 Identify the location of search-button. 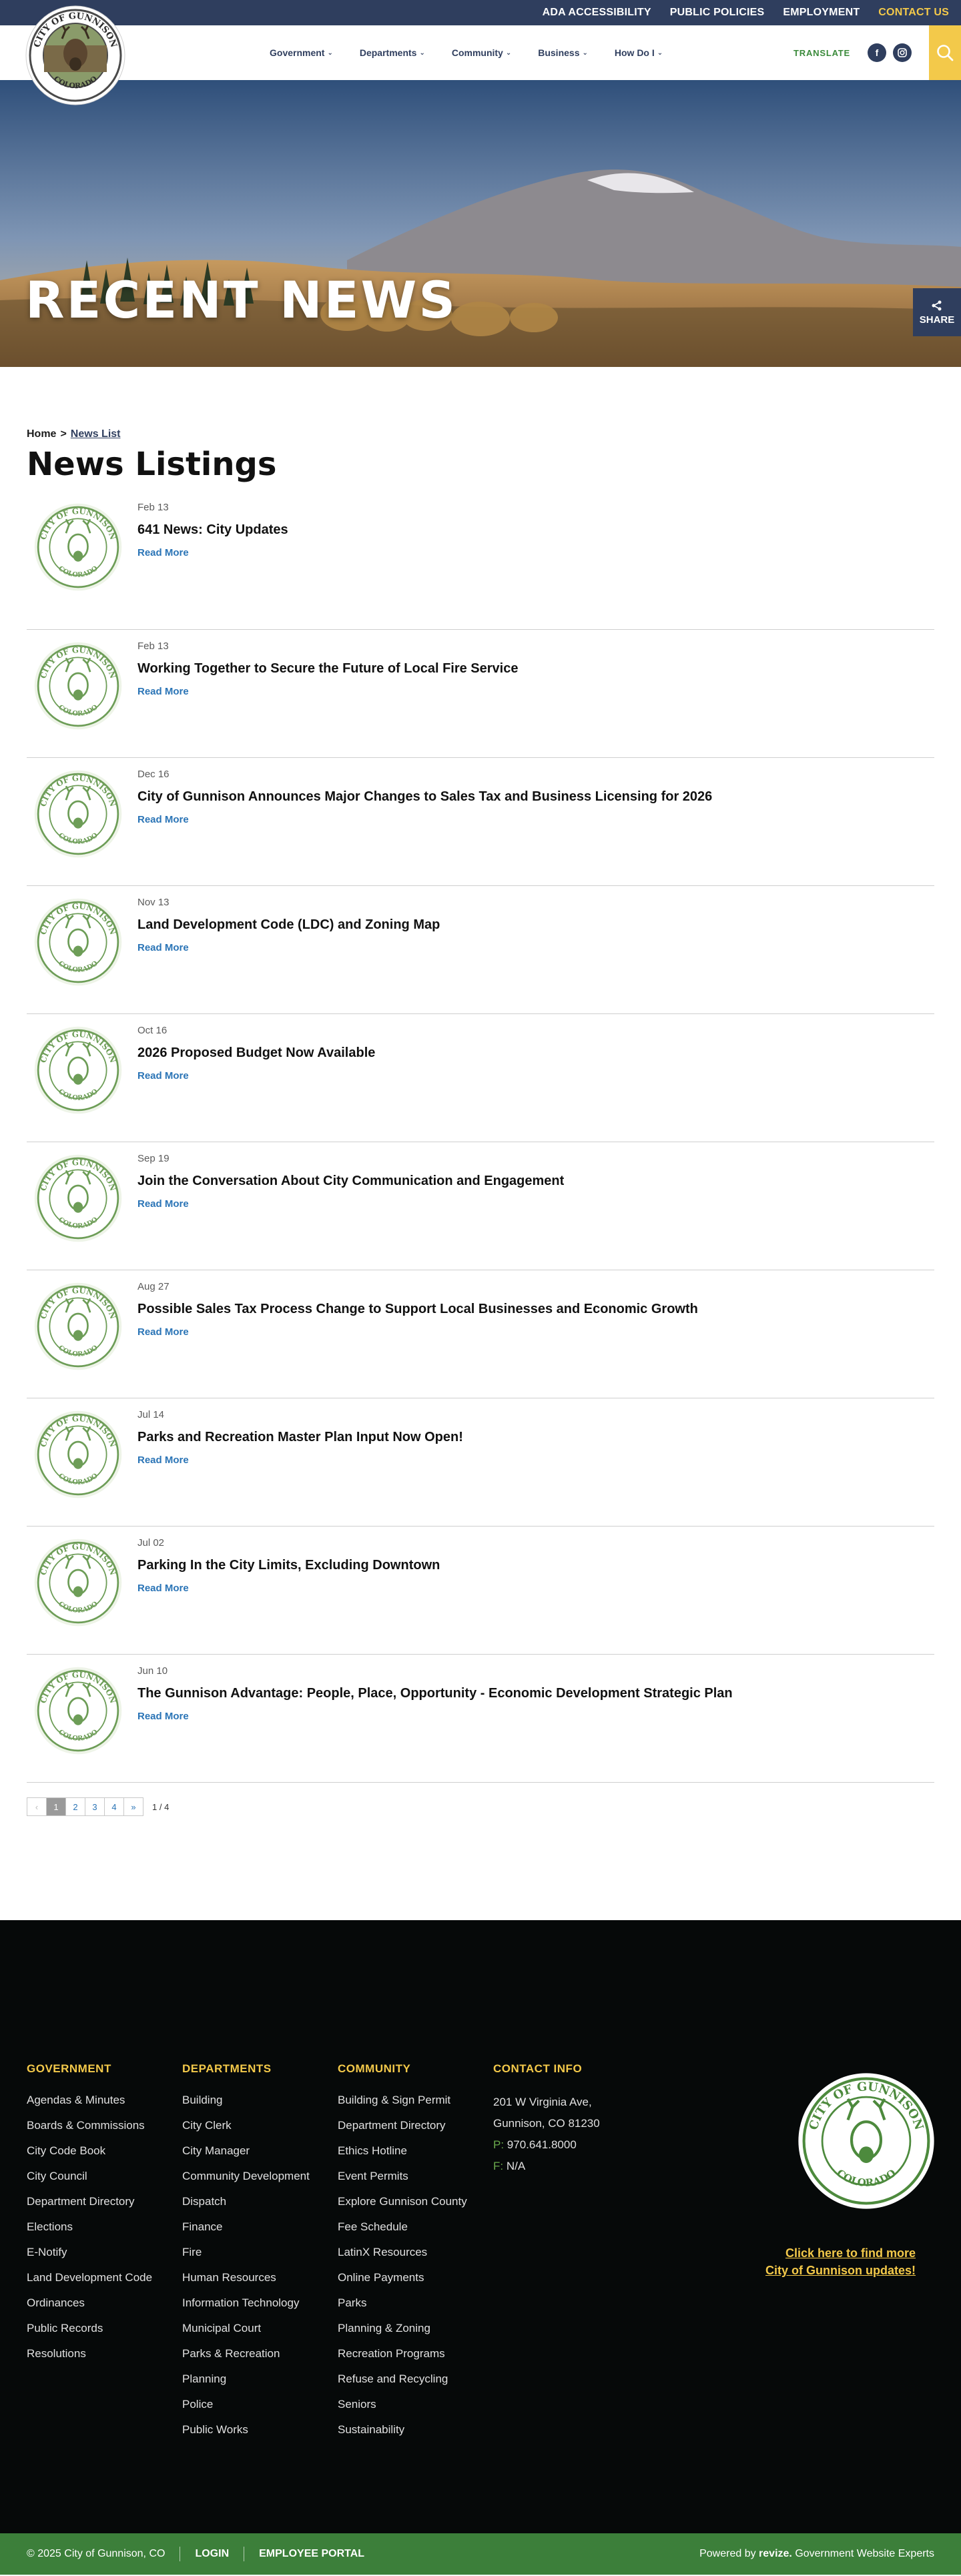
(945, 52).